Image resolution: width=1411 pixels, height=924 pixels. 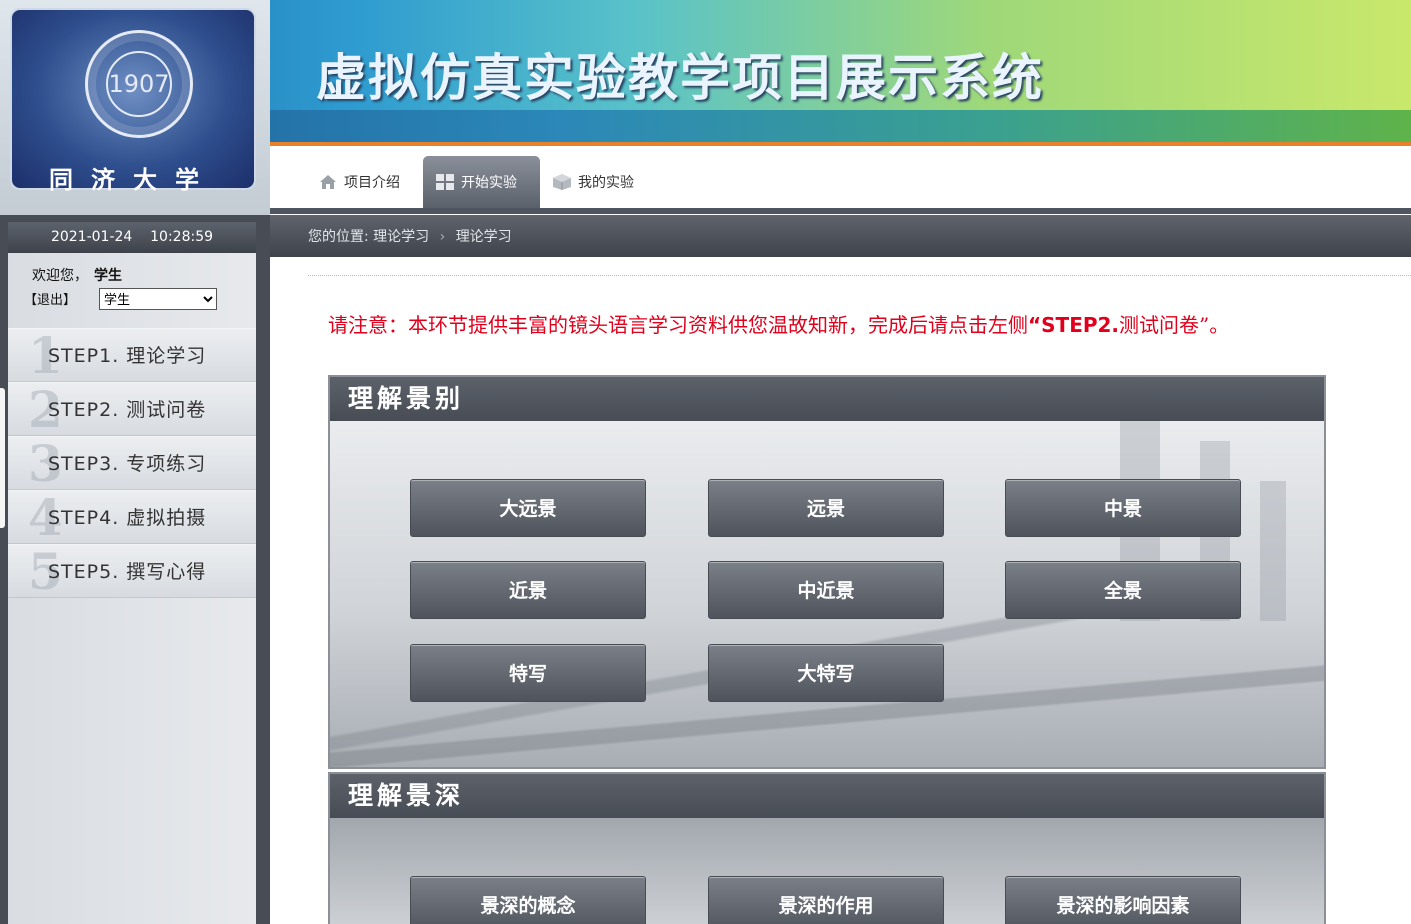 What do you see at coordinates (827, 796) in the screenshot?
I see `section-title: 理解景深` at bounding box center [827, 796].